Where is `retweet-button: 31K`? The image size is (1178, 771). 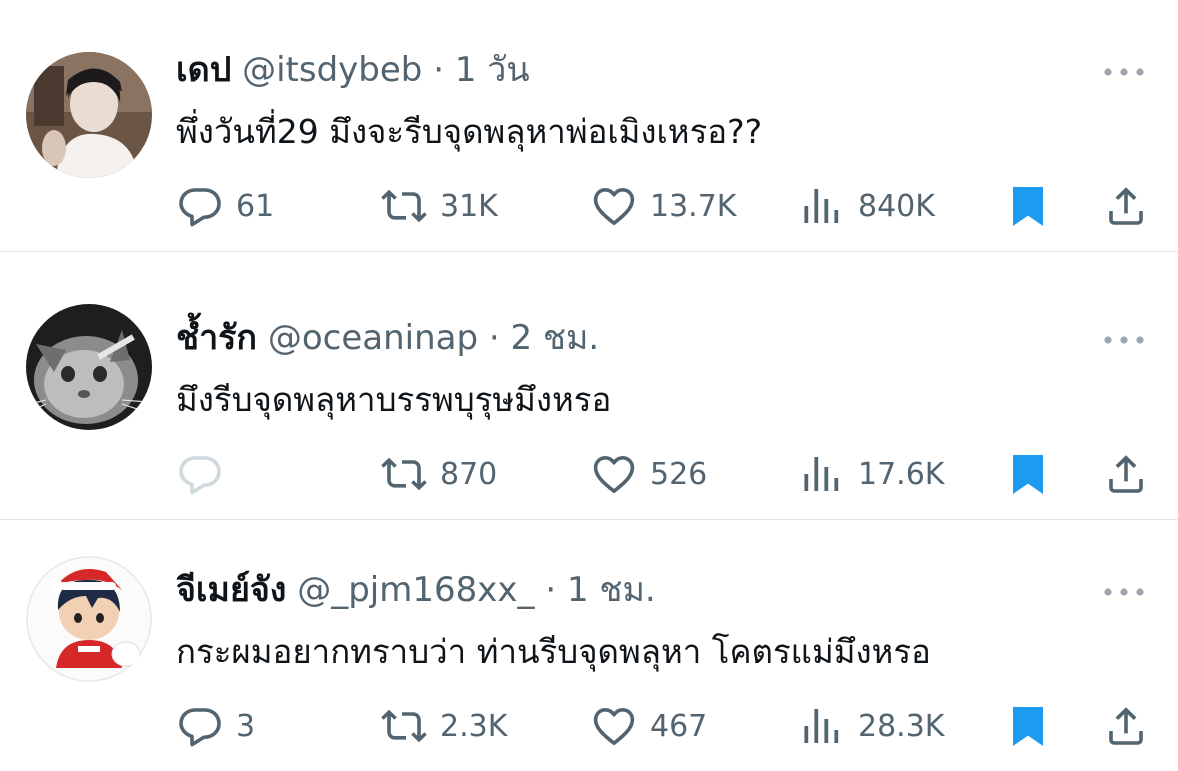
retweet-button: 31K is located at coordinates (439, 206).